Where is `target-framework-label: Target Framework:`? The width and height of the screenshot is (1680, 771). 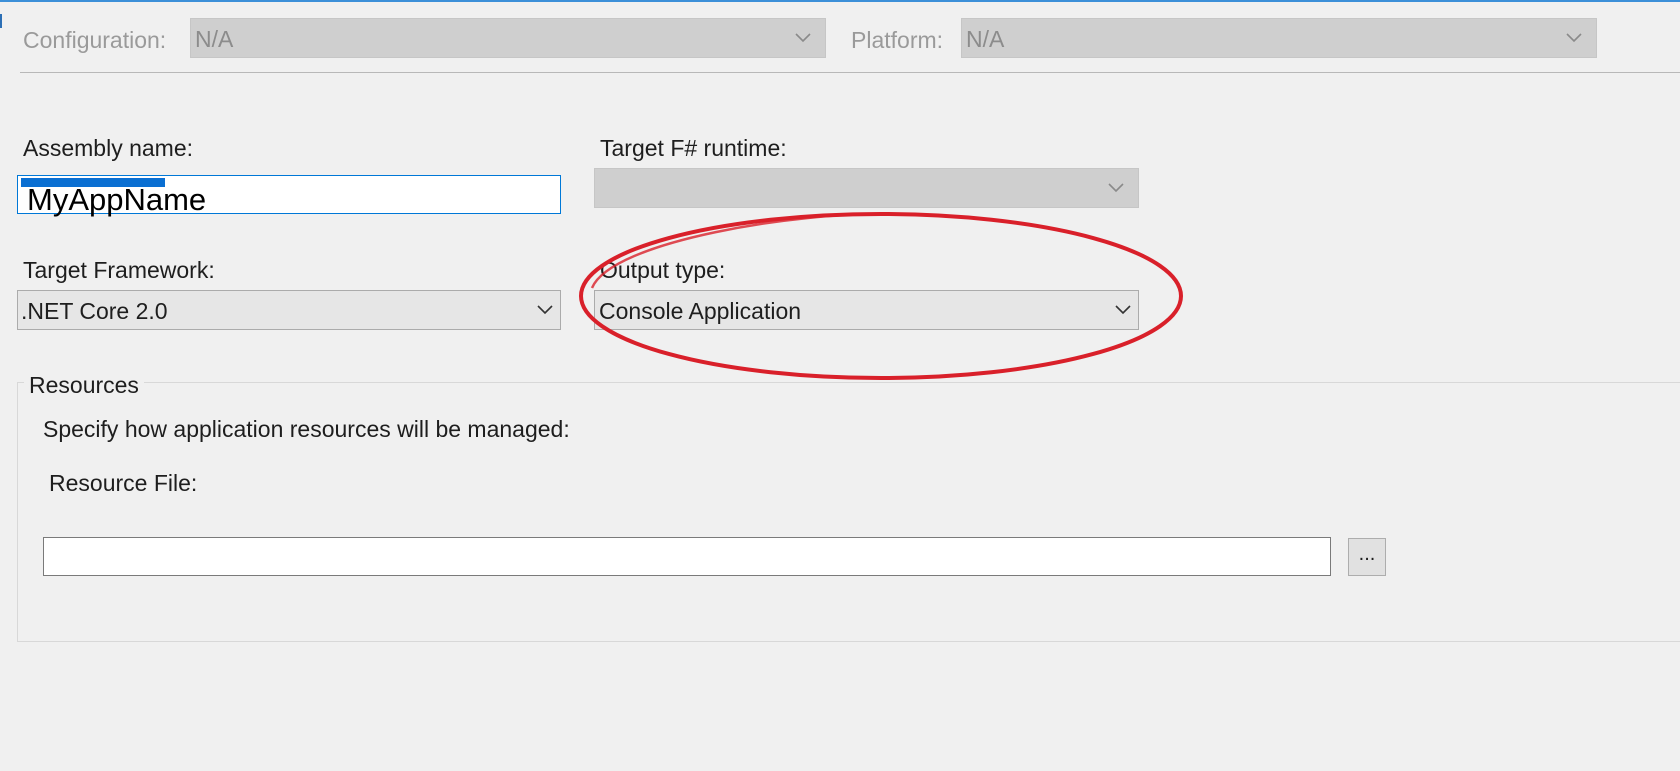
target-framework-label: Target Framework: is located at coordinates (119, 270).